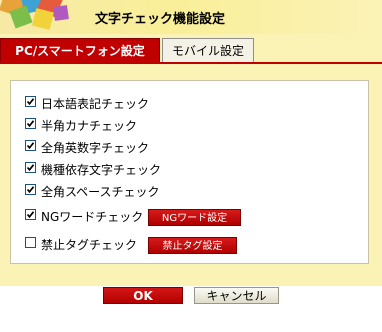  What do you see at coordinates (208, 50) in the screenshot?
I see `tab-mobile: モバイル設定` at bounding box center [208, 50].